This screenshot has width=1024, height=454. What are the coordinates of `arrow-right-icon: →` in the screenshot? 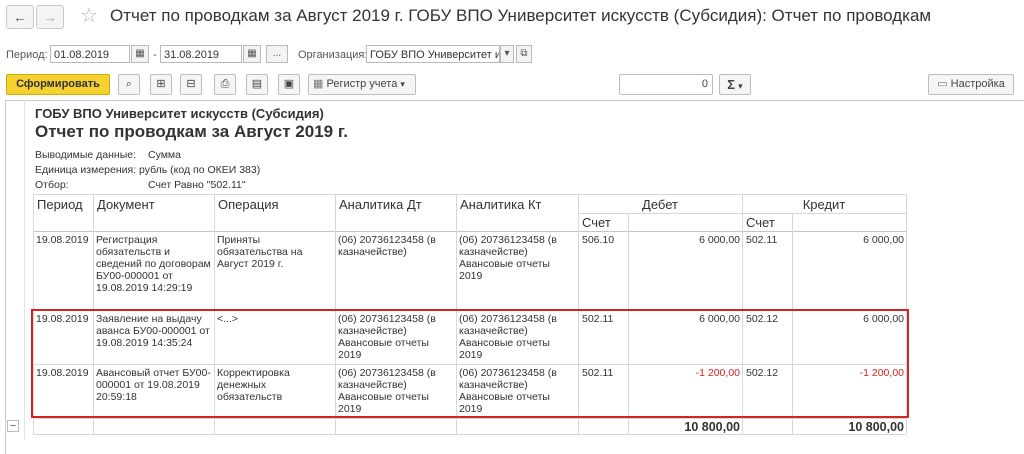 It's located at (50, 17).